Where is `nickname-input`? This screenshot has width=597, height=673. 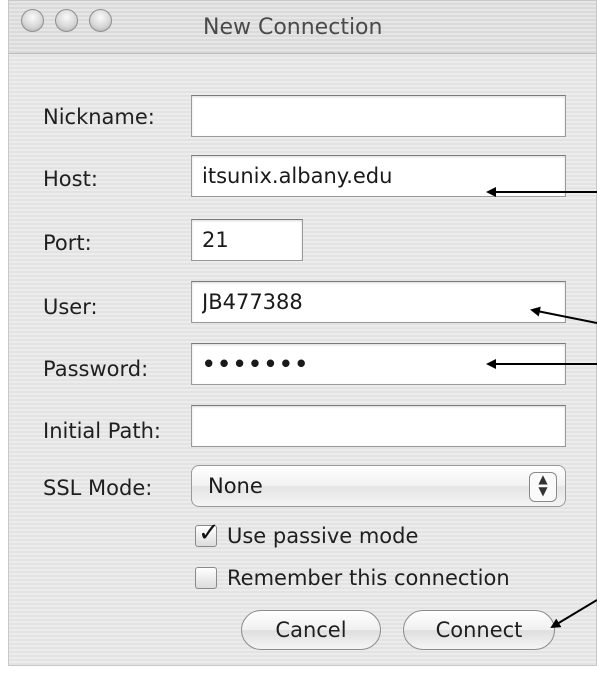
nickname-input is located at coordinates (378, 116).